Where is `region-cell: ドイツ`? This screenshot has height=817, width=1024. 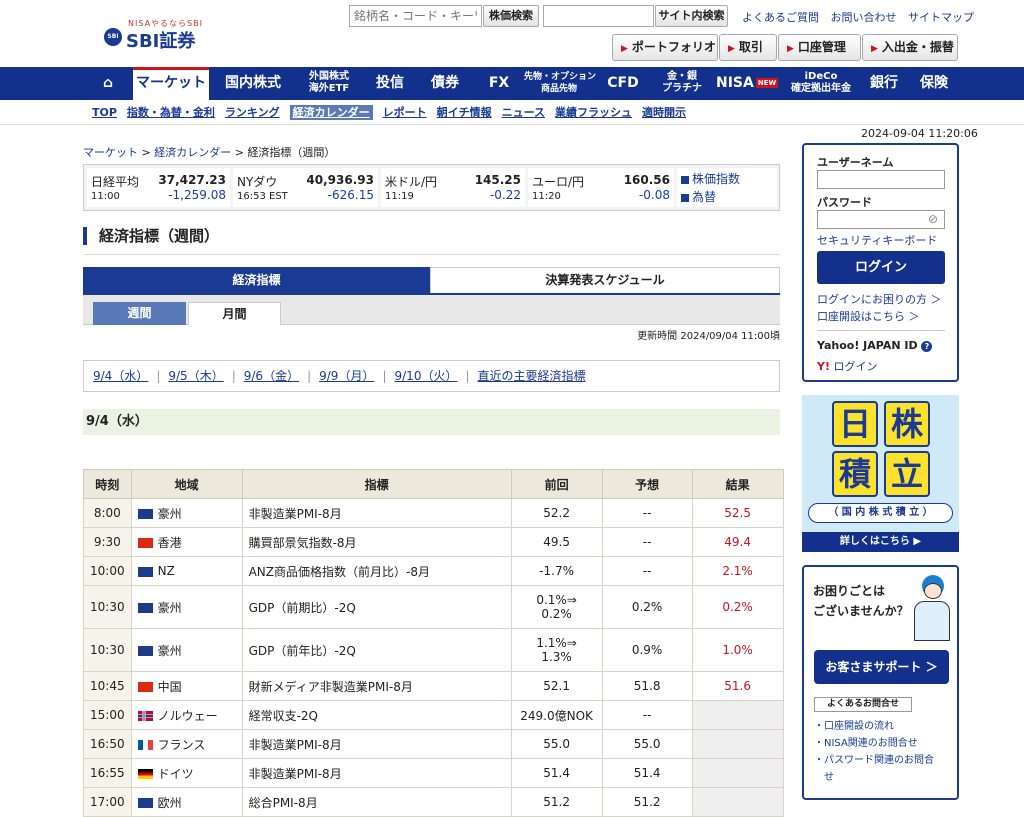
region-cell: ドイツ is located at coordinates (186, 773).